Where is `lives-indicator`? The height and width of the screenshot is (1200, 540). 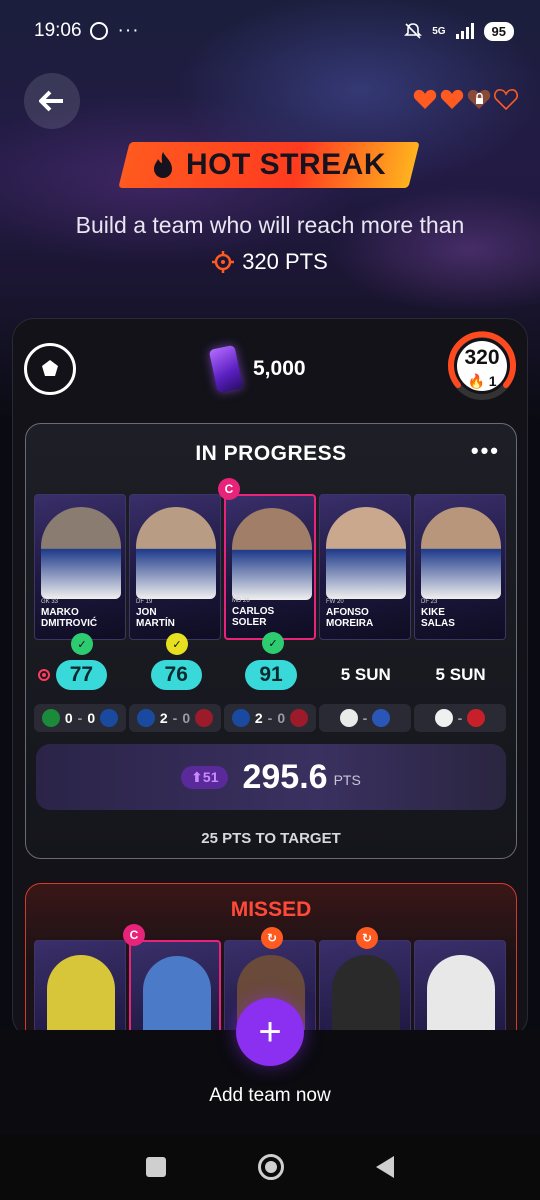 lives-indicator is located at coordinates (465, 99).